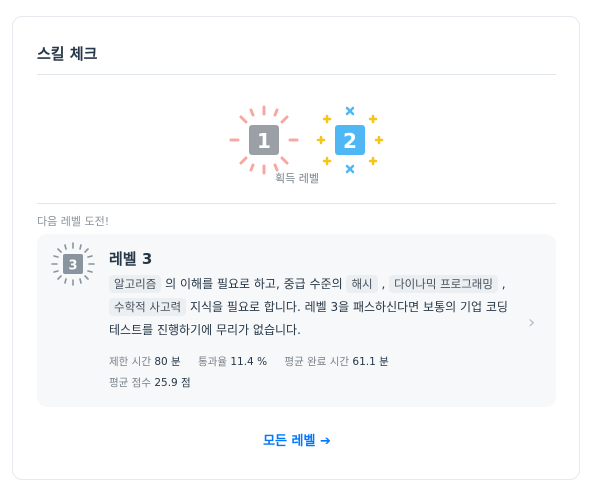 The height and width of the screenshot is (497, 603). I want to click on desc-comma-2: ,, so click(503, 284).